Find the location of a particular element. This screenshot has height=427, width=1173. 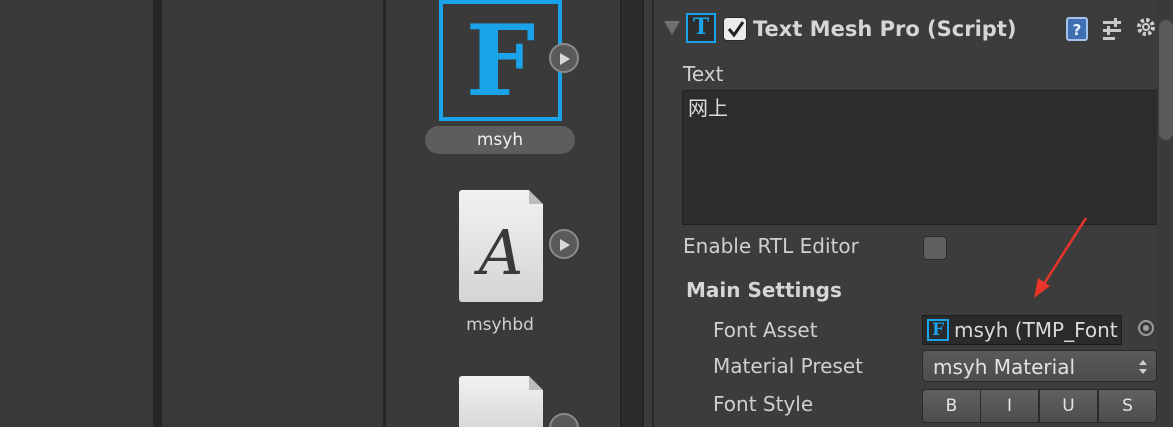

font-style-toolbar: B I U S is located at coordinates (1039, 406).